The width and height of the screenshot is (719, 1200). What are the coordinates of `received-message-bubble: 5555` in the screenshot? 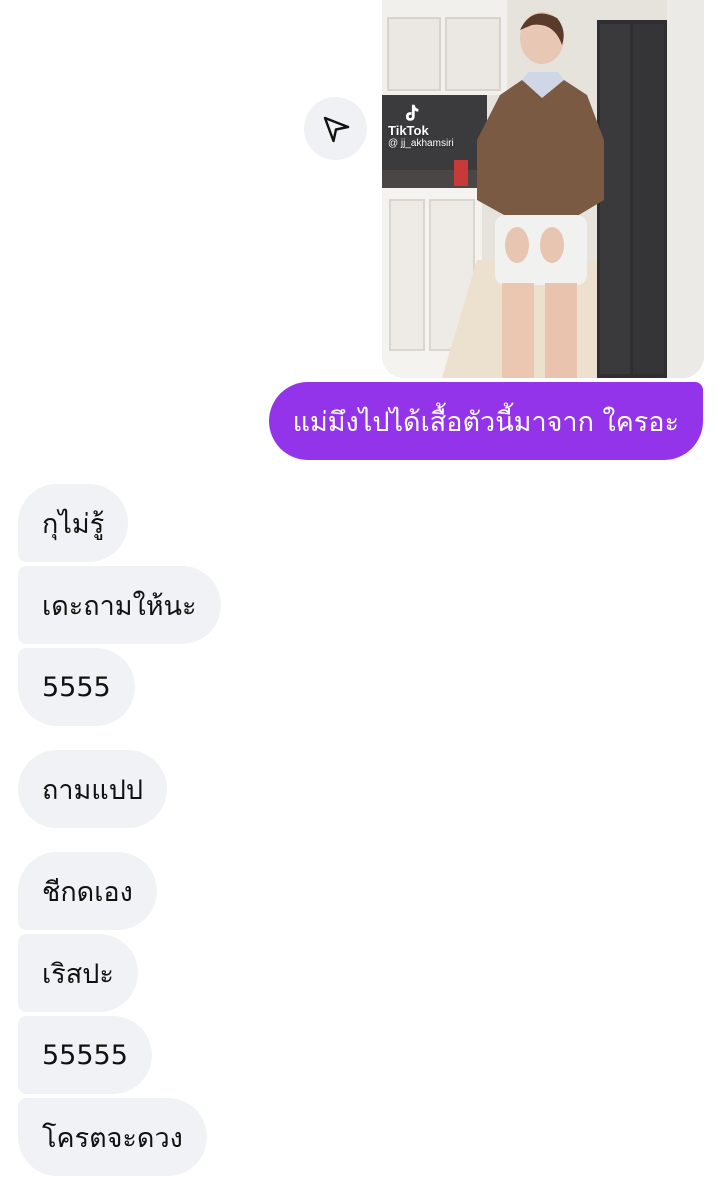 It's located at (76, 687).